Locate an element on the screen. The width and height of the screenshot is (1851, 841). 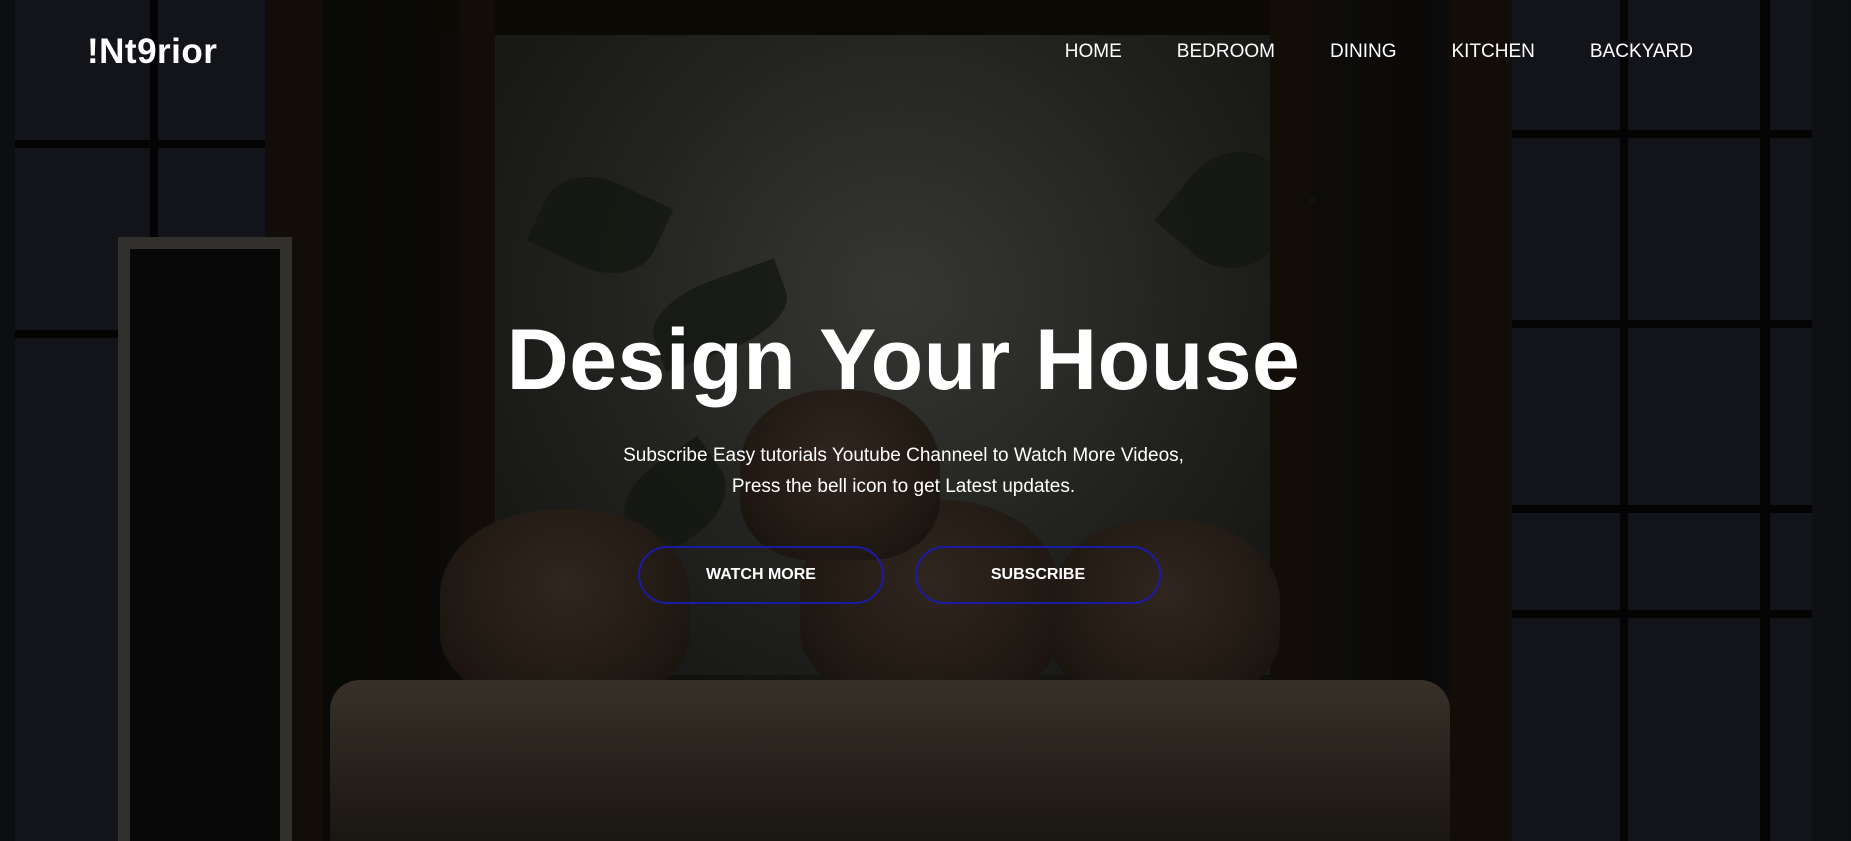
subscribe-button: SUBSCRIBE is located at coordinates (1038, 575).